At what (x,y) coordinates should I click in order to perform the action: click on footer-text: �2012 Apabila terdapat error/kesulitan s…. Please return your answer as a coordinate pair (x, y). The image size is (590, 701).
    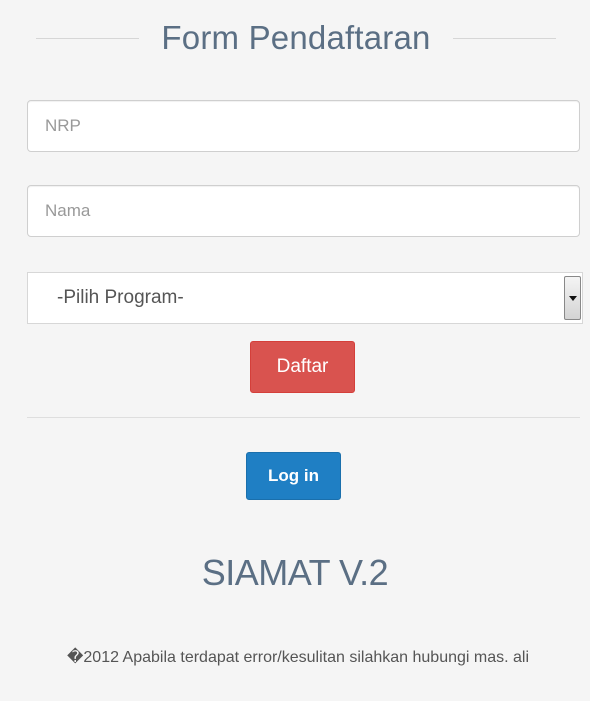
    Looking at the image, I should click on (298, 657).